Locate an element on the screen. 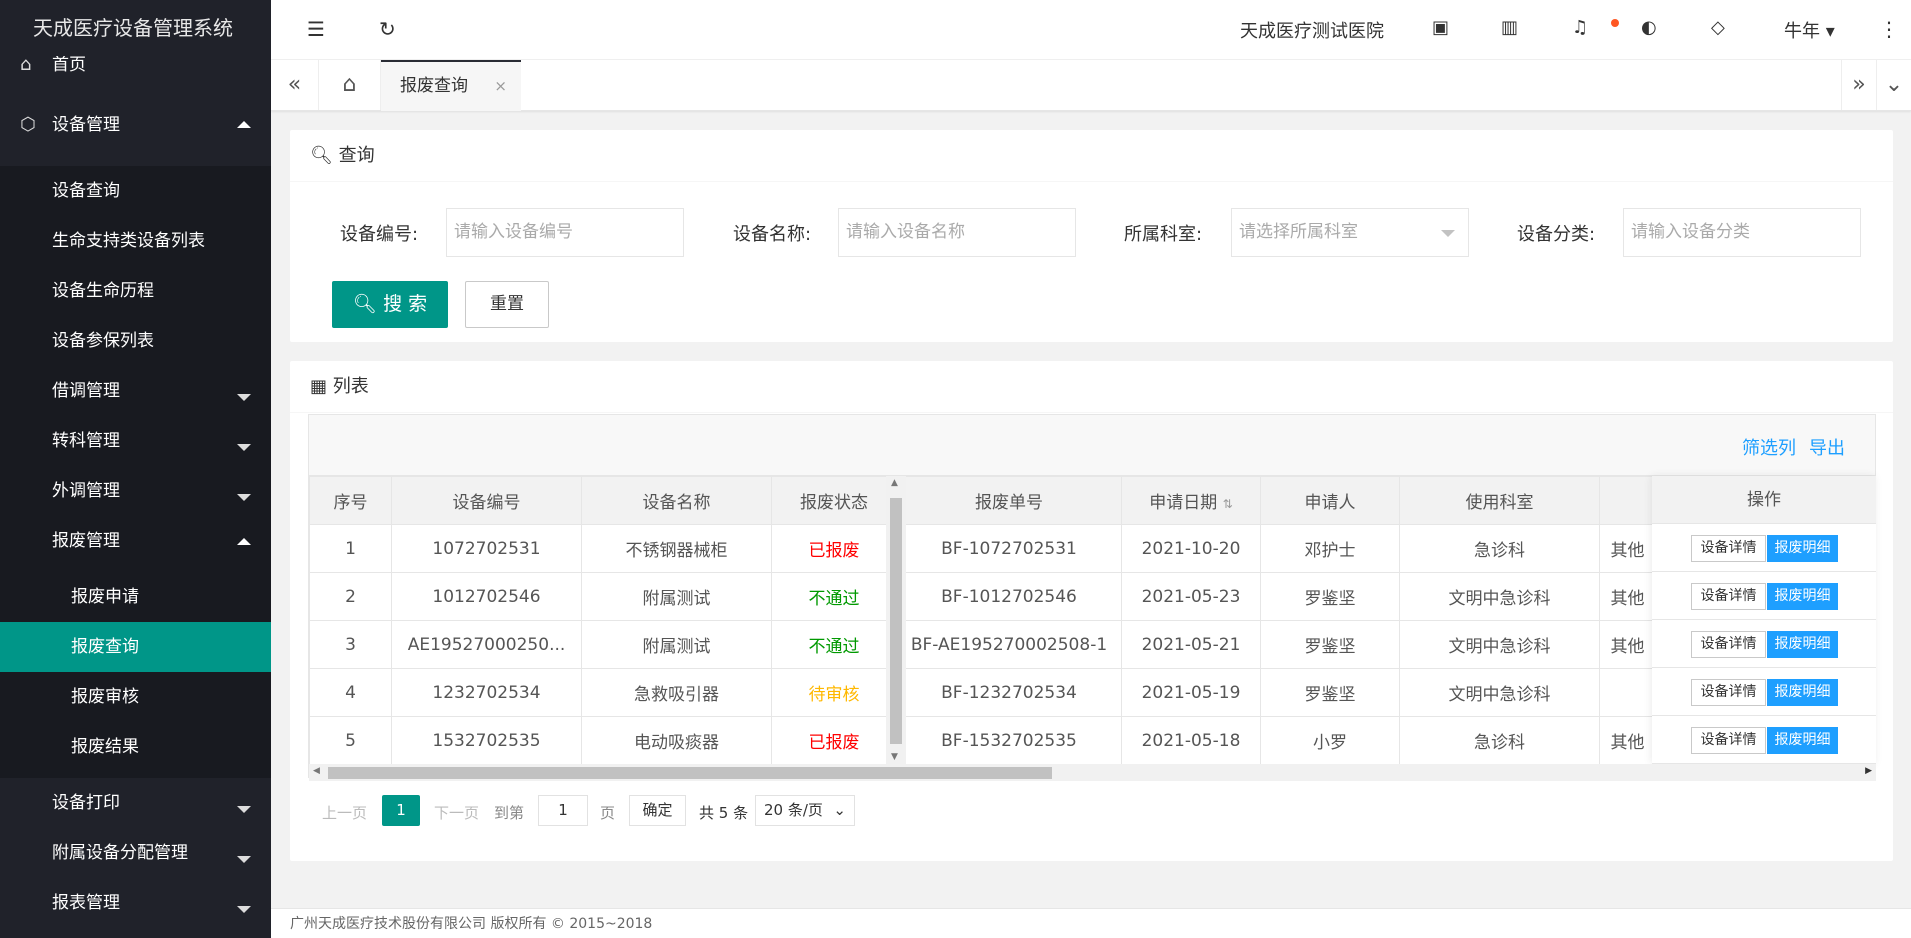 The height and width of the screenshot is (938, 1911). query-title: 🔍︎ 查询 is located at coordinates (1091, 156).